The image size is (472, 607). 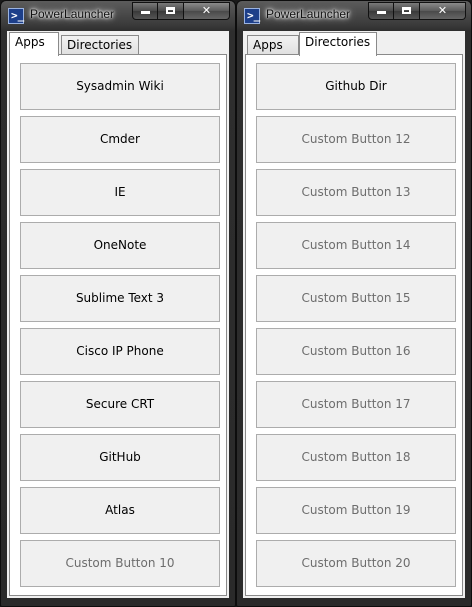 I want to click on launcher-button: Custom Button 16, so click(x=356, y=351).